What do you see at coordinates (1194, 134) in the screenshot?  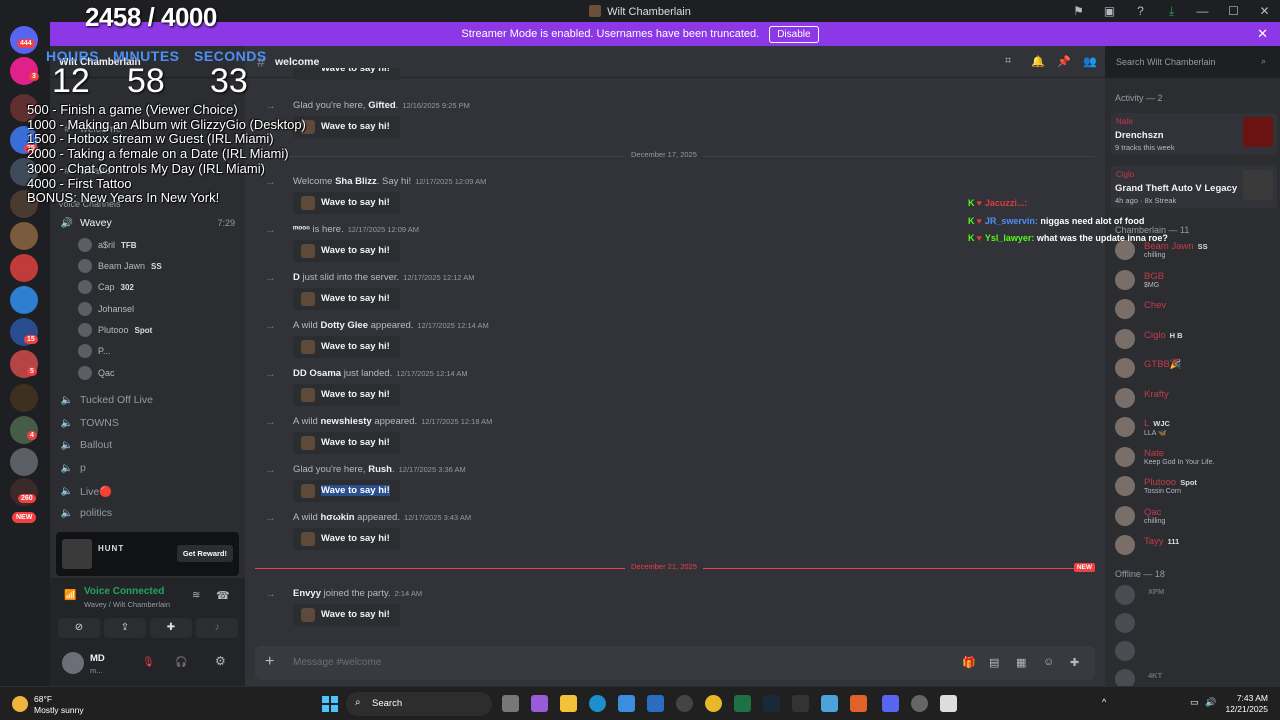 I see `activity-card: Nate Drenchszn 9 tracks this week` at bounding box center [1194, 134].